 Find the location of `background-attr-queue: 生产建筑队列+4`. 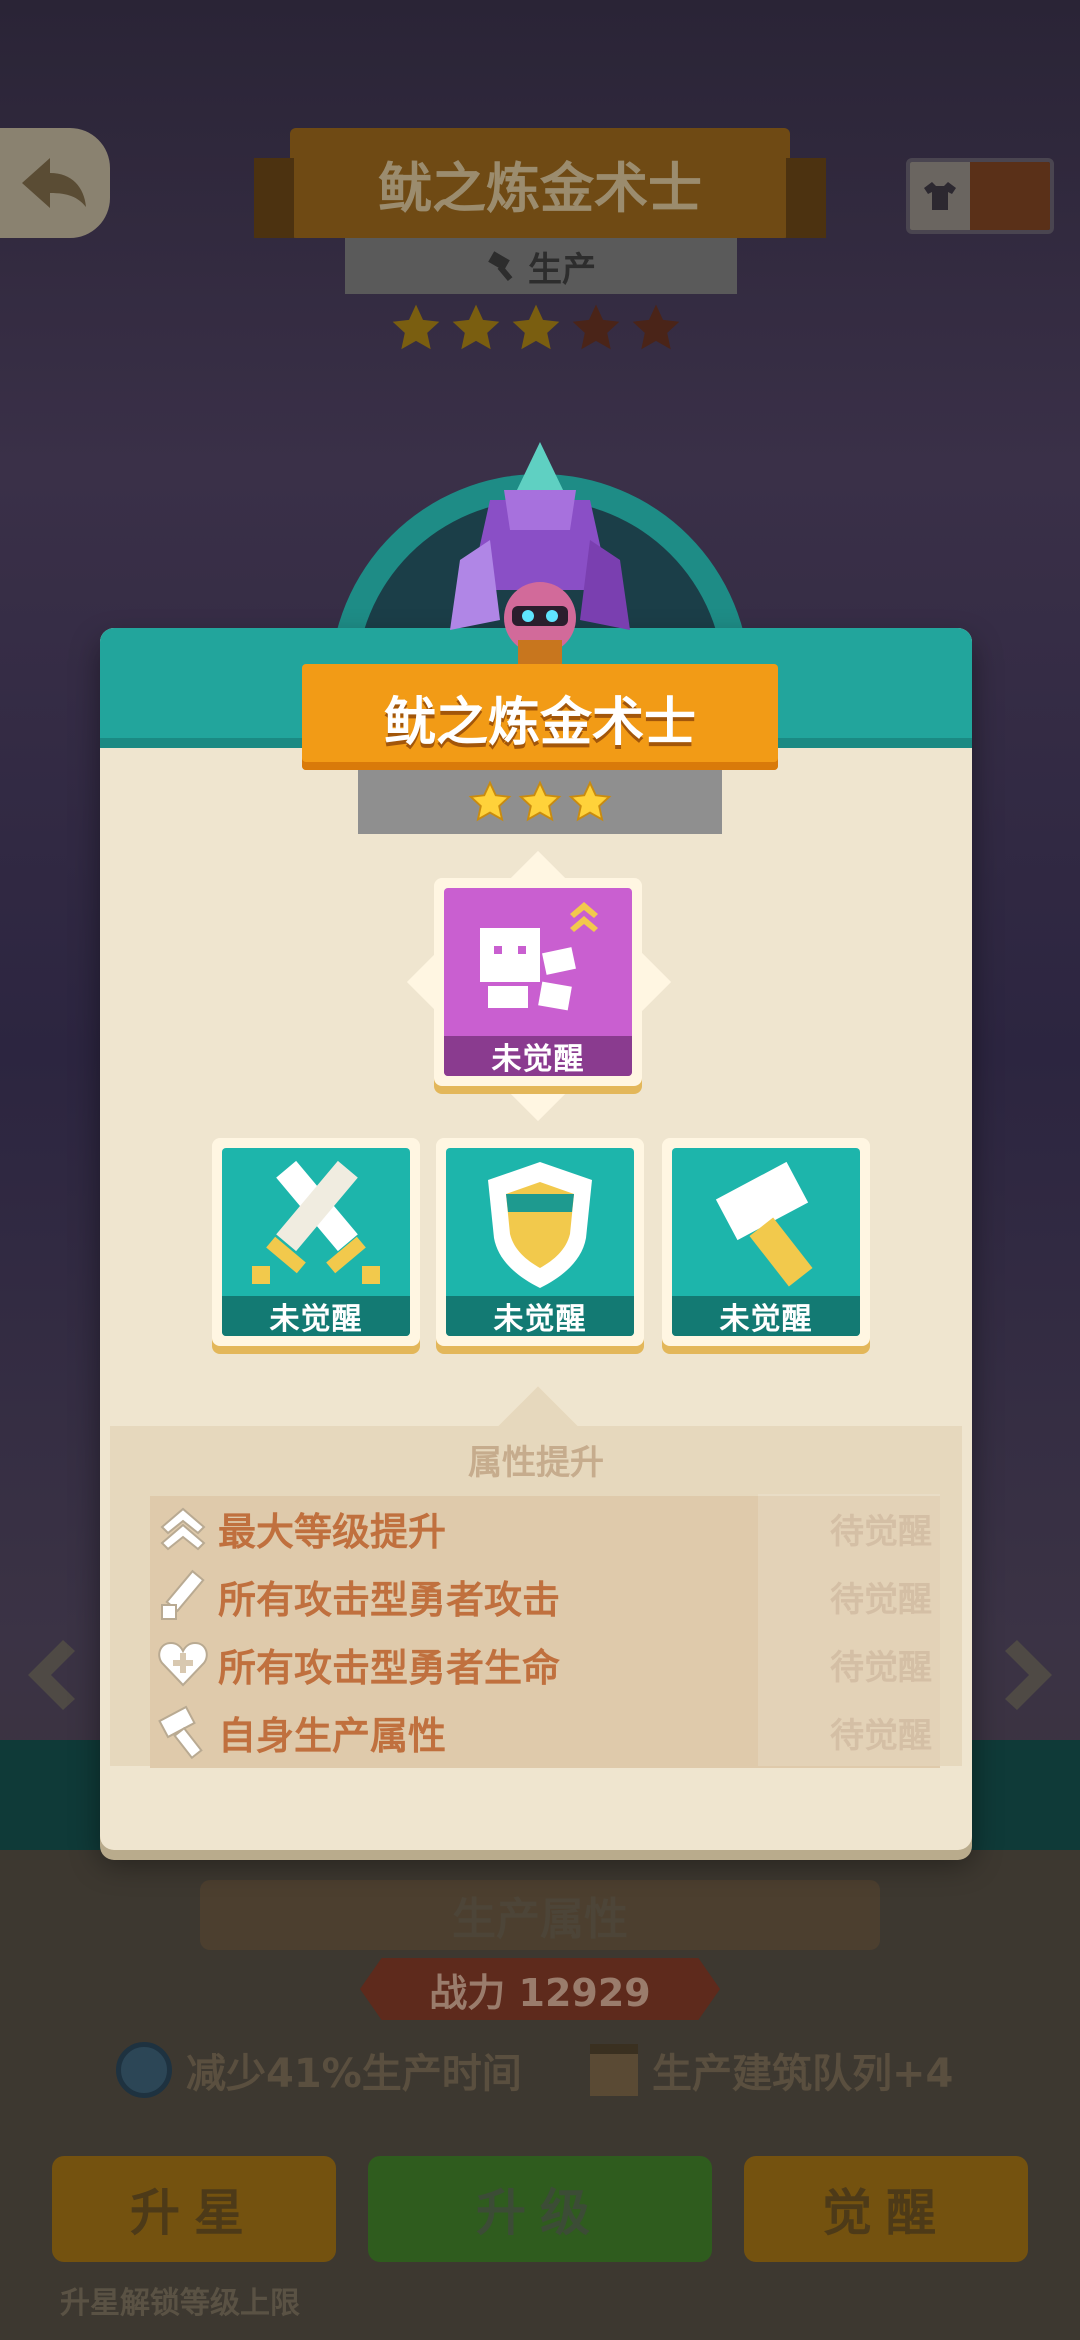

background-attr-queue: 生产建筑队列+4 is located at coordinates (771, 2070).